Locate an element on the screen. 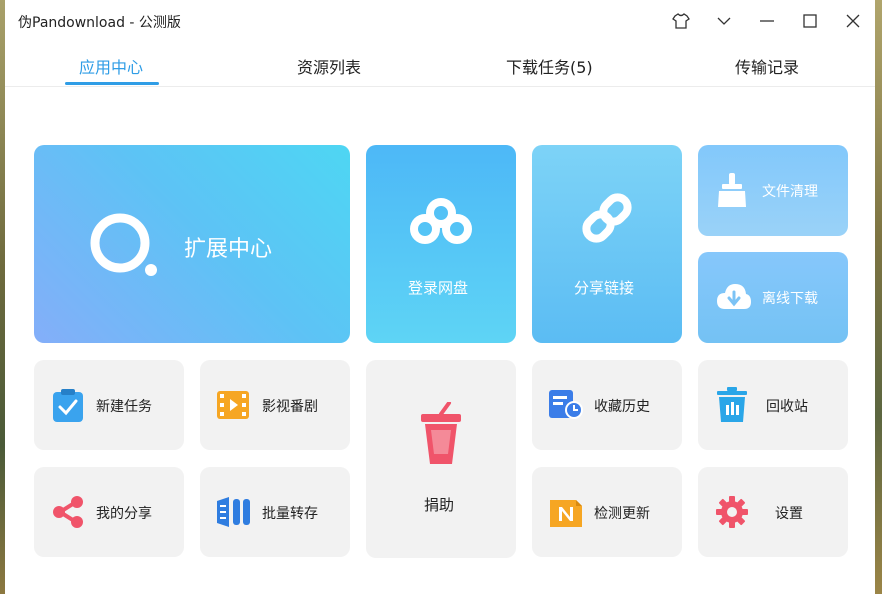 The image size is (882, 594). recycle-bin-tile: 回收站 is located at coordinates (773, 405).